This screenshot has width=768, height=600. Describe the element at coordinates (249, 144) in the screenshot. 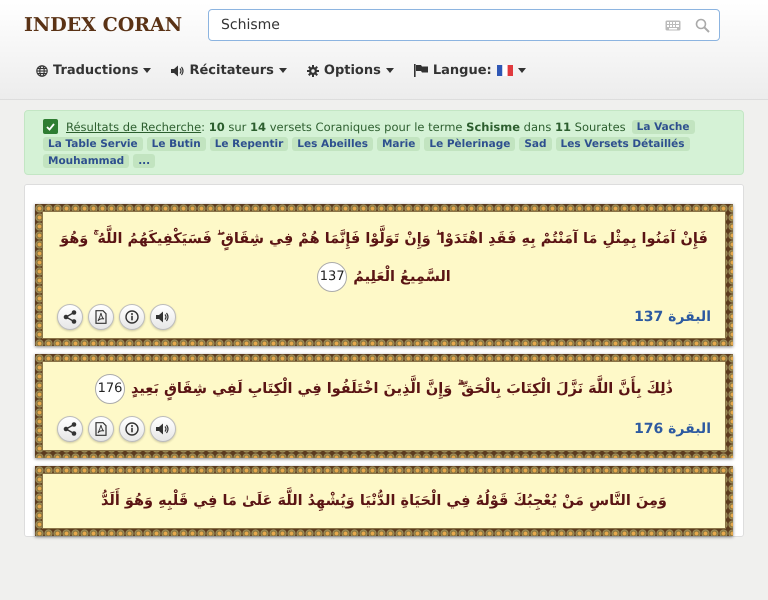

I see `surah-tag: Le Repentir` at that location.